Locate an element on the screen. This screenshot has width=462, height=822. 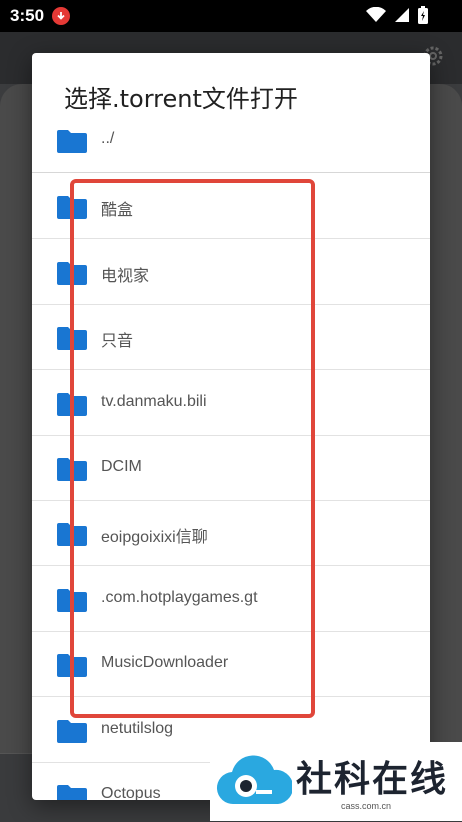
status-time: 3:50 is located at coordinates (27, 15).